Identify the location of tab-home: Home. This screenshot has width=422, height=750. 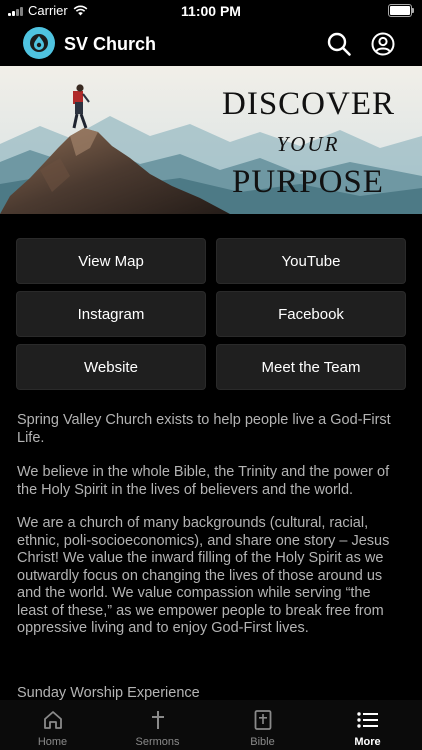
(52, 725).